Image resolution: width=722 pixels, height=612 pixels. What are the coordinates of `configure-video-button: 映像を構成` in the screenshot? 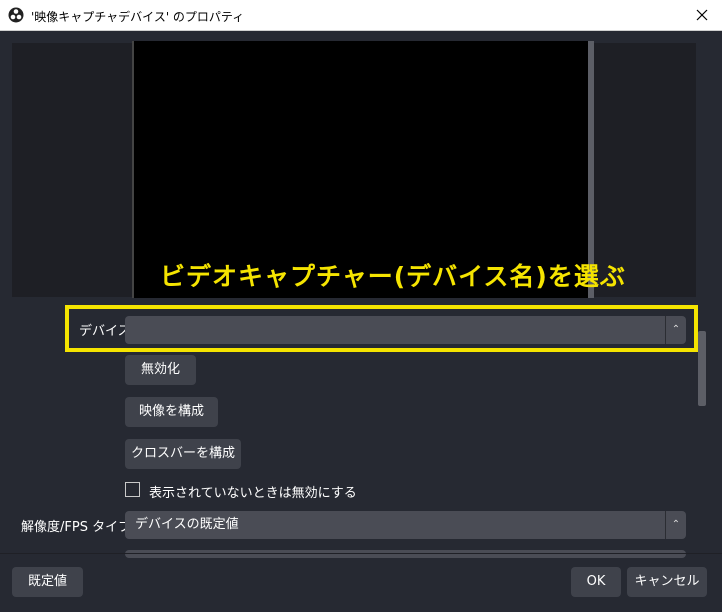 It's located at (171, 412).